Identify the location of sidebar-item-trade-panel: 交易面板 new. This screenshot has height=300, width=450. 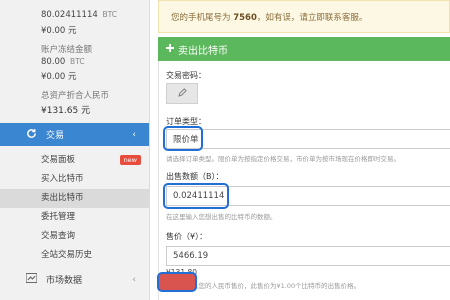
(74, 160).